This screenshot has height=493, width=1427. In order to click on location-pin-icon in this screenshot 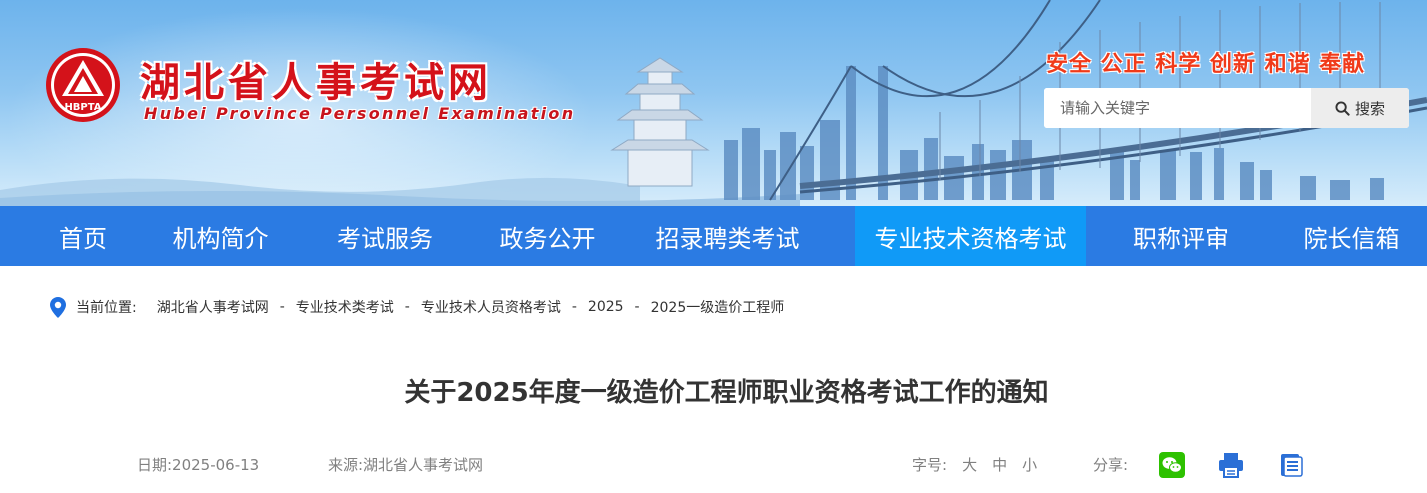, I will do `click(58, 307)`.